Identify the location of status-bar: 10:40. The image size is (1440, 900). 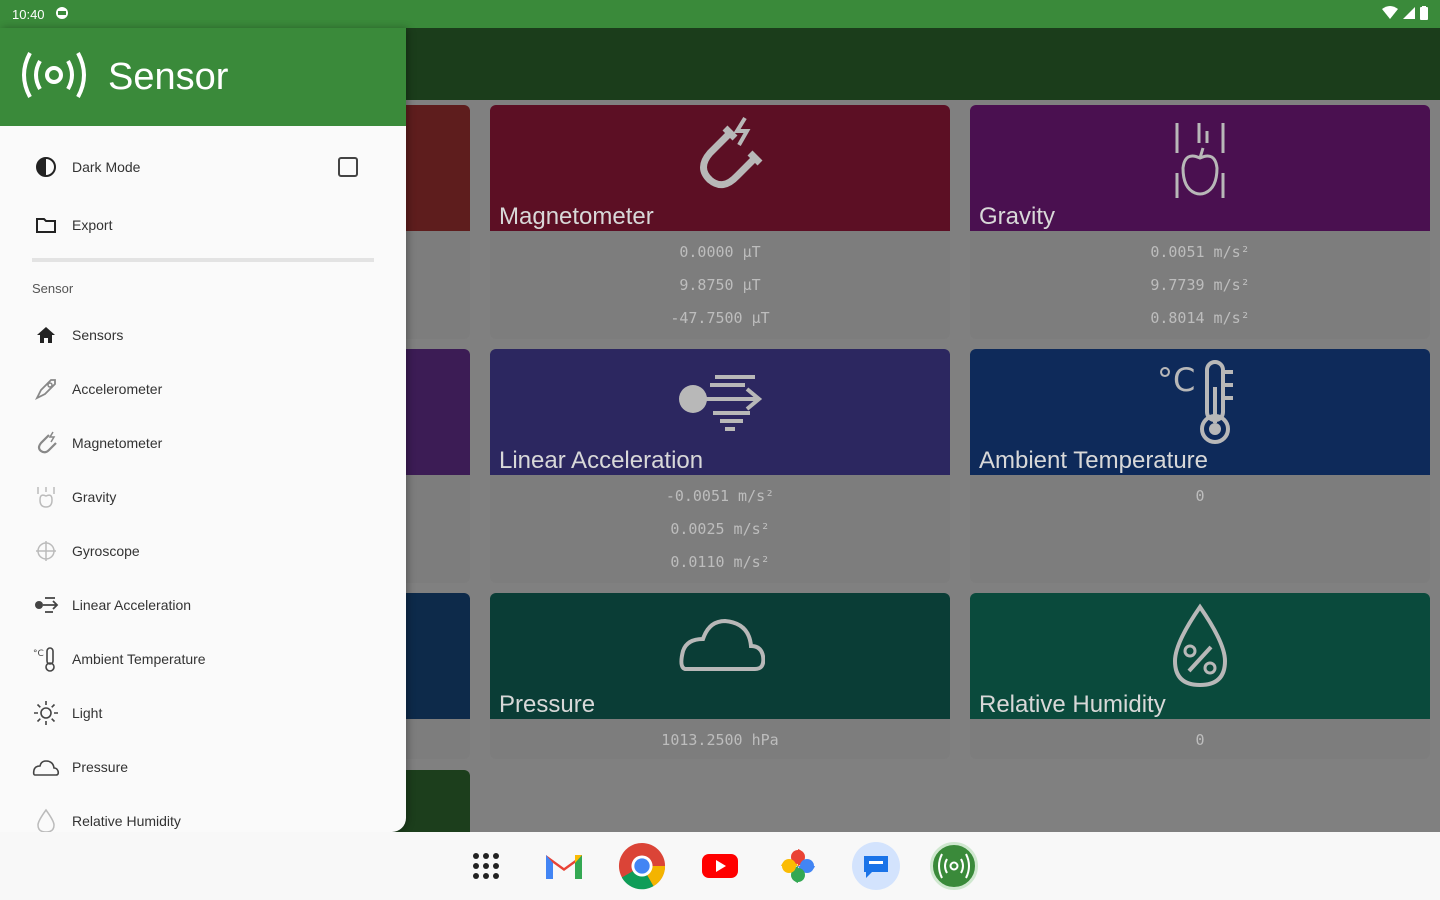
(720, 14).